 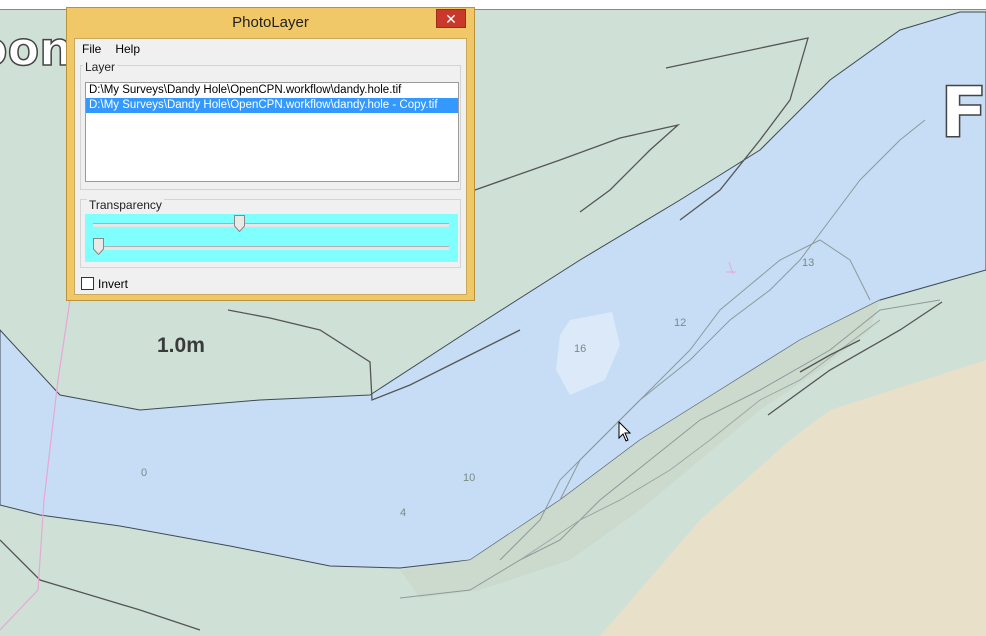 What do you see at coordinates (144, 473) in the screenshot?
I see `sounding-0: 0` at bounding box center [144, 473].